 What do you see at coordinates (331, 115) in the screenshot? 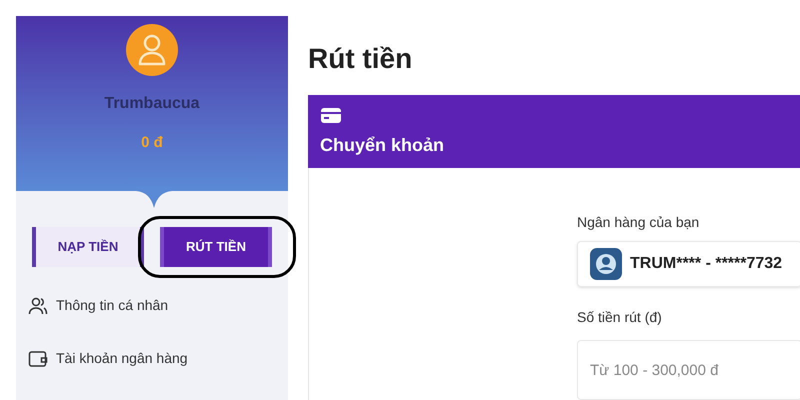
I see `card-icon` at bounding box center [331, 115].